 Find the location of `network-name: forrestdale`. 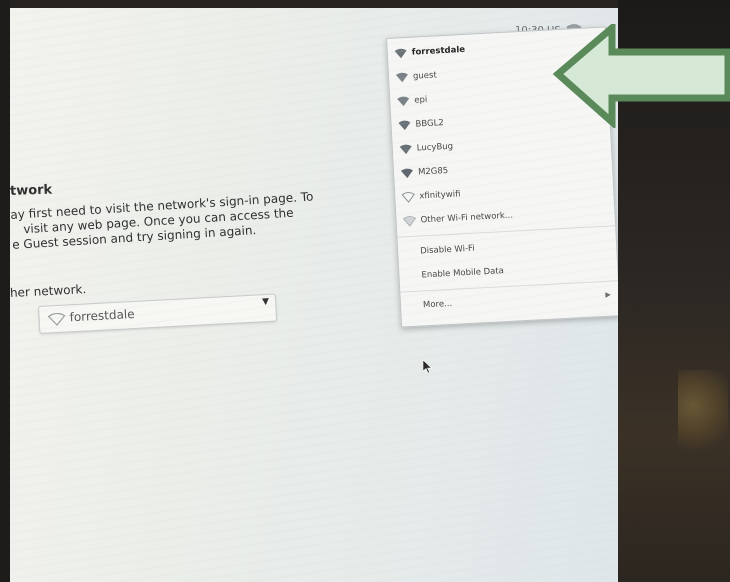

network-name: forrestdale is located at coordinates (438, 51).